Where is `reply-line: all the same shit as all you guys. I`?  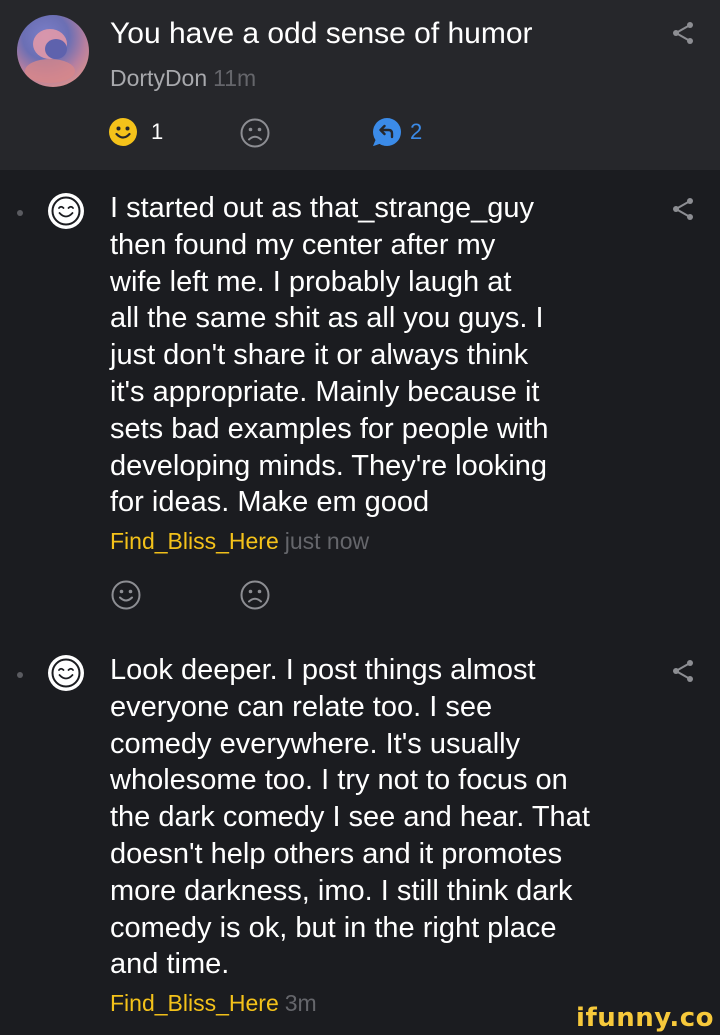
reply-line: all the same shit as all you guys. I is located at coordinates (327, 318).